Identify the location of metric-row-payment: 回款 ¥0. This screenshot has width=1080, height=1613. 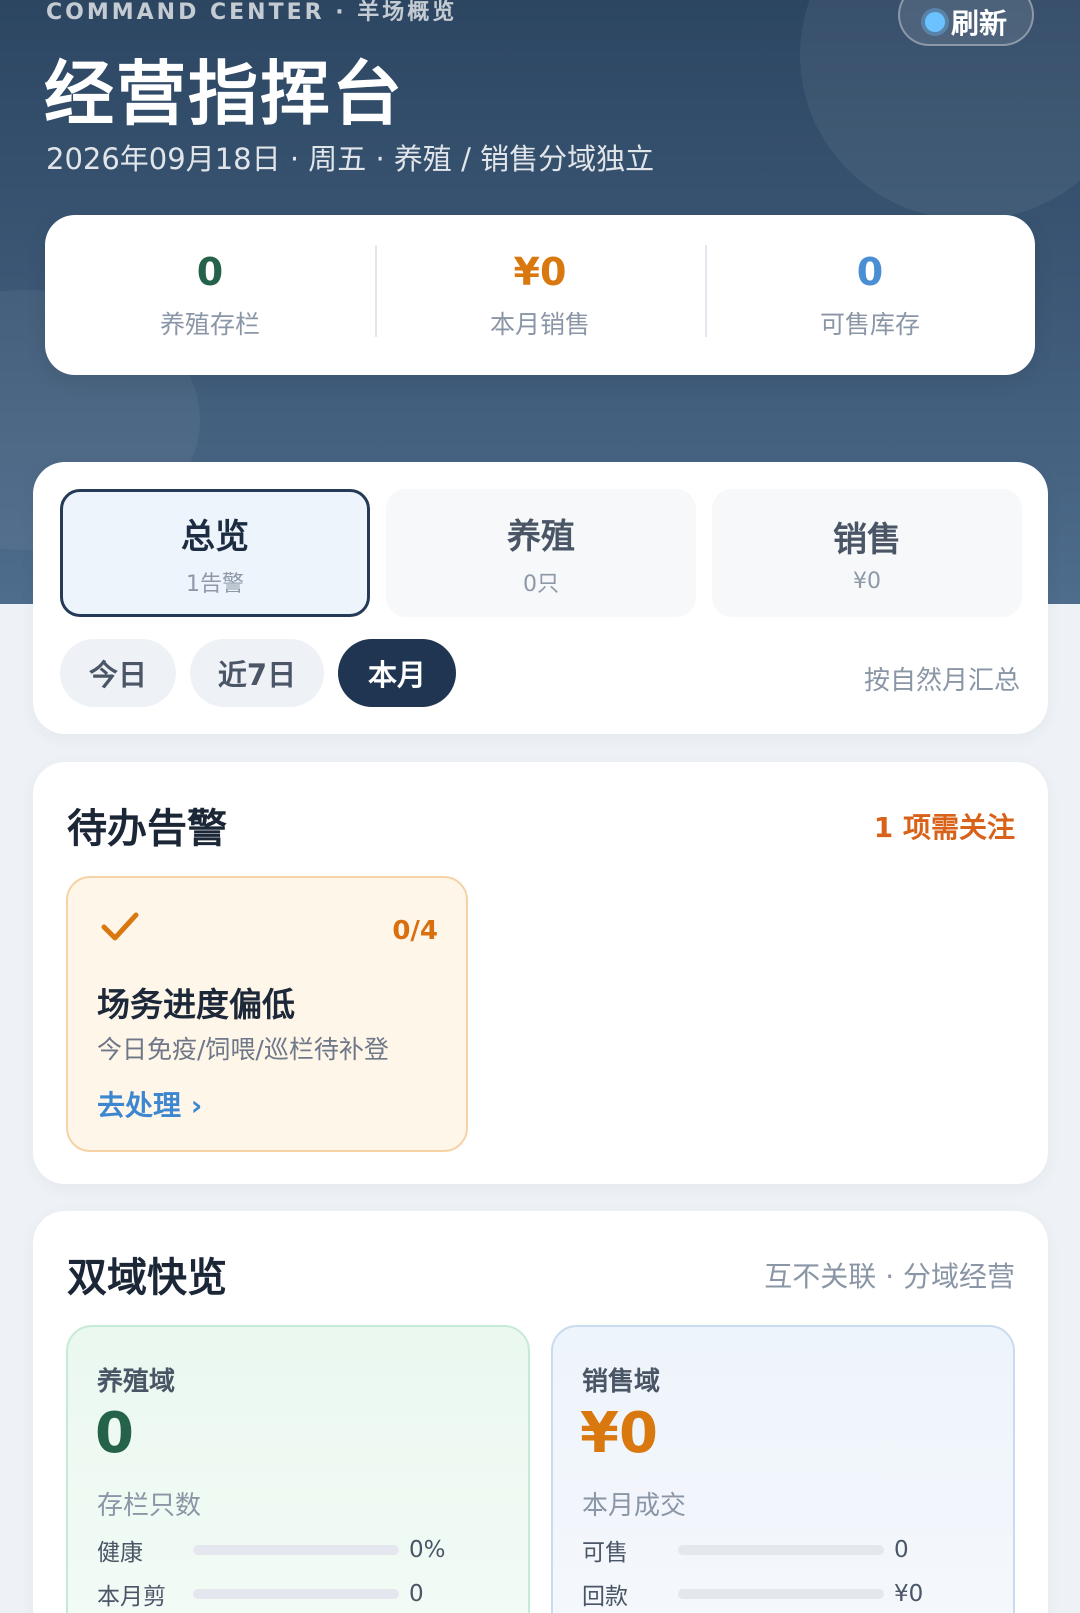
(782, 1594).